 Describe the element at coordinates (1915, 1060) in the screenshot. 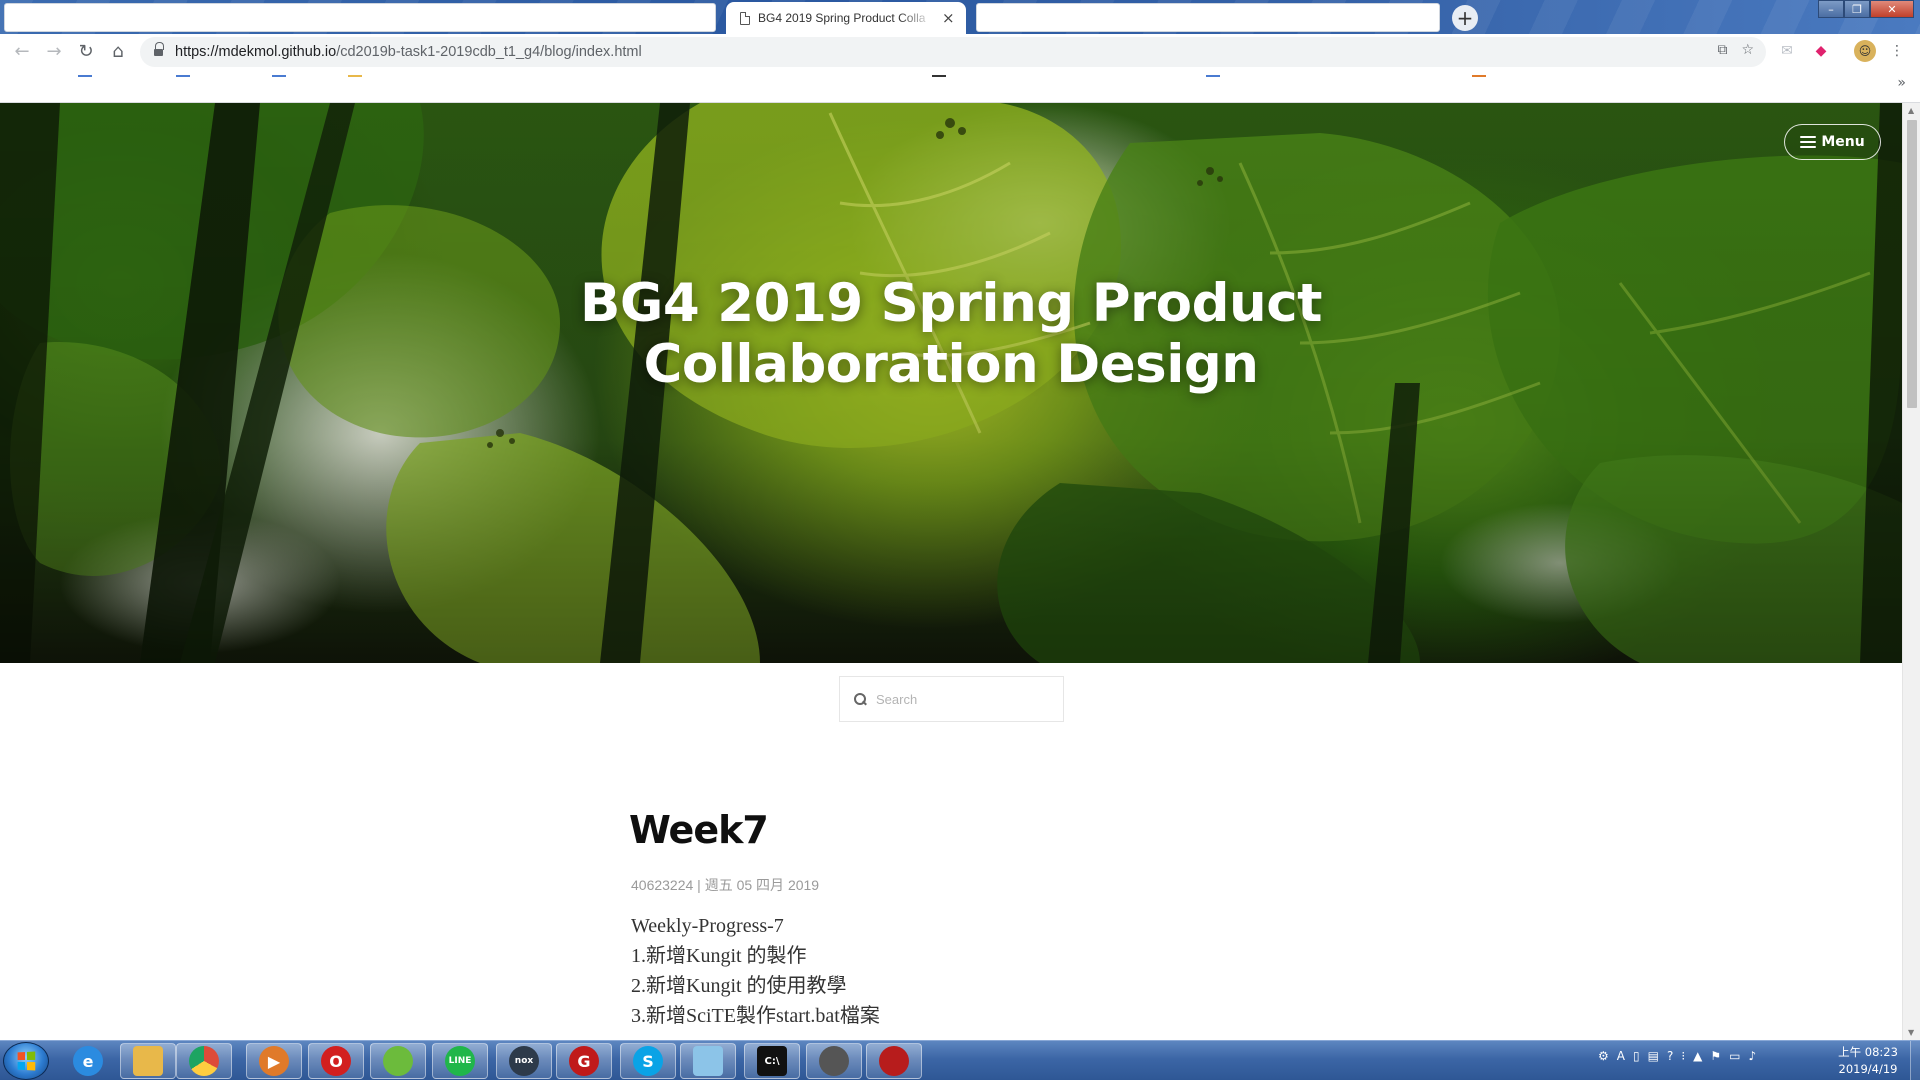

I see `show-desktop-button` at that location.